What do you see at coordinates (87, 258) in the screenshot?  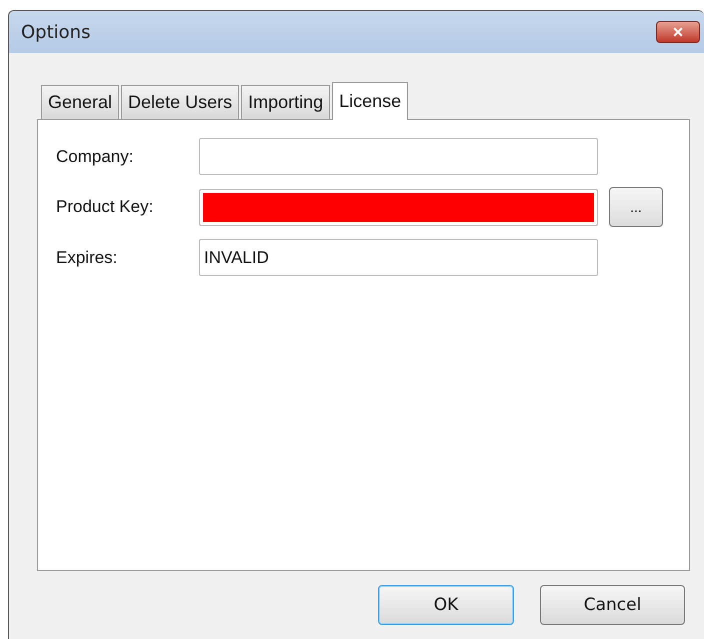 I see `field-label: Expires:` at bounding box center [87, 258].